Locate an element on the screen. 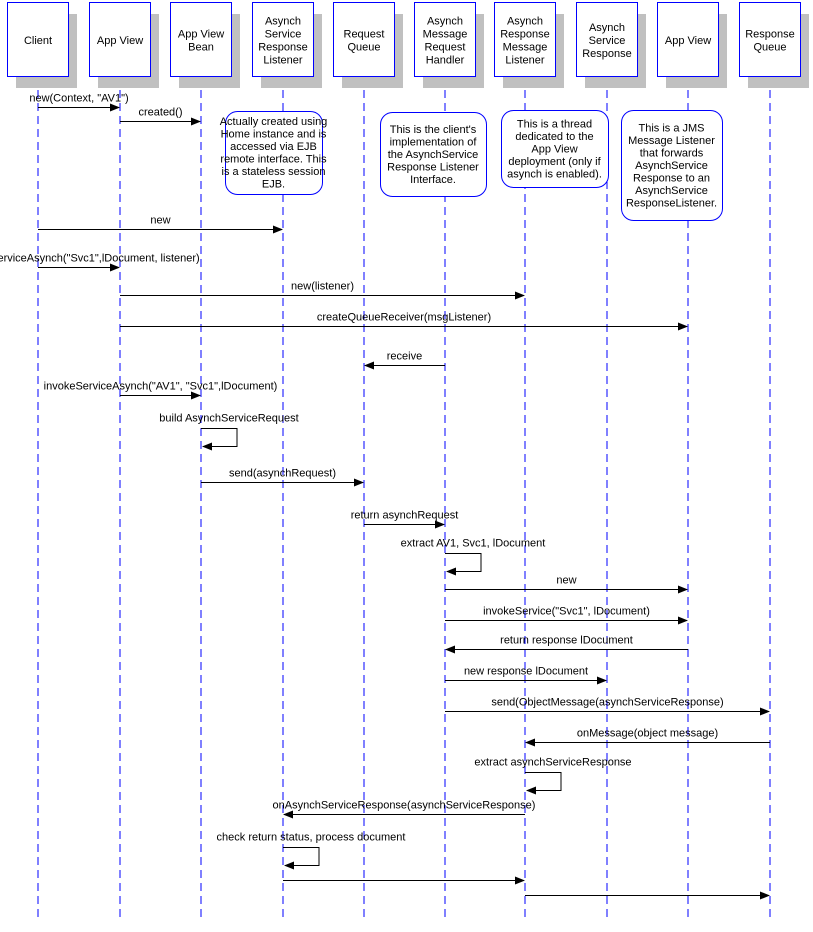  participant-label: Bean is located at coordinates (201, 48).